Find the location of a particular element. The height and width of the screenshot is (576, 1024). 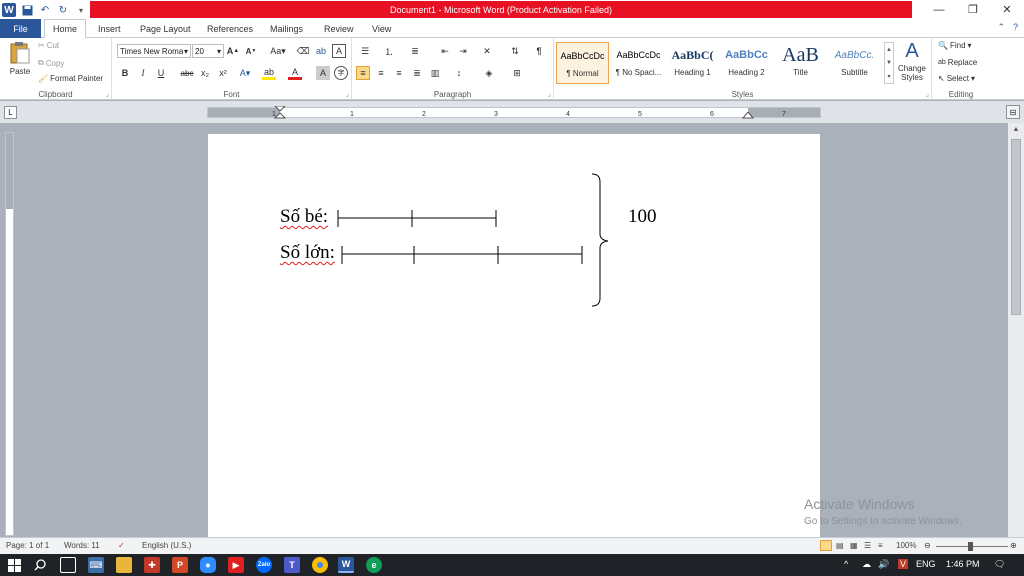

enclose-char-icon: 字 is located at coordinates (341, 73).